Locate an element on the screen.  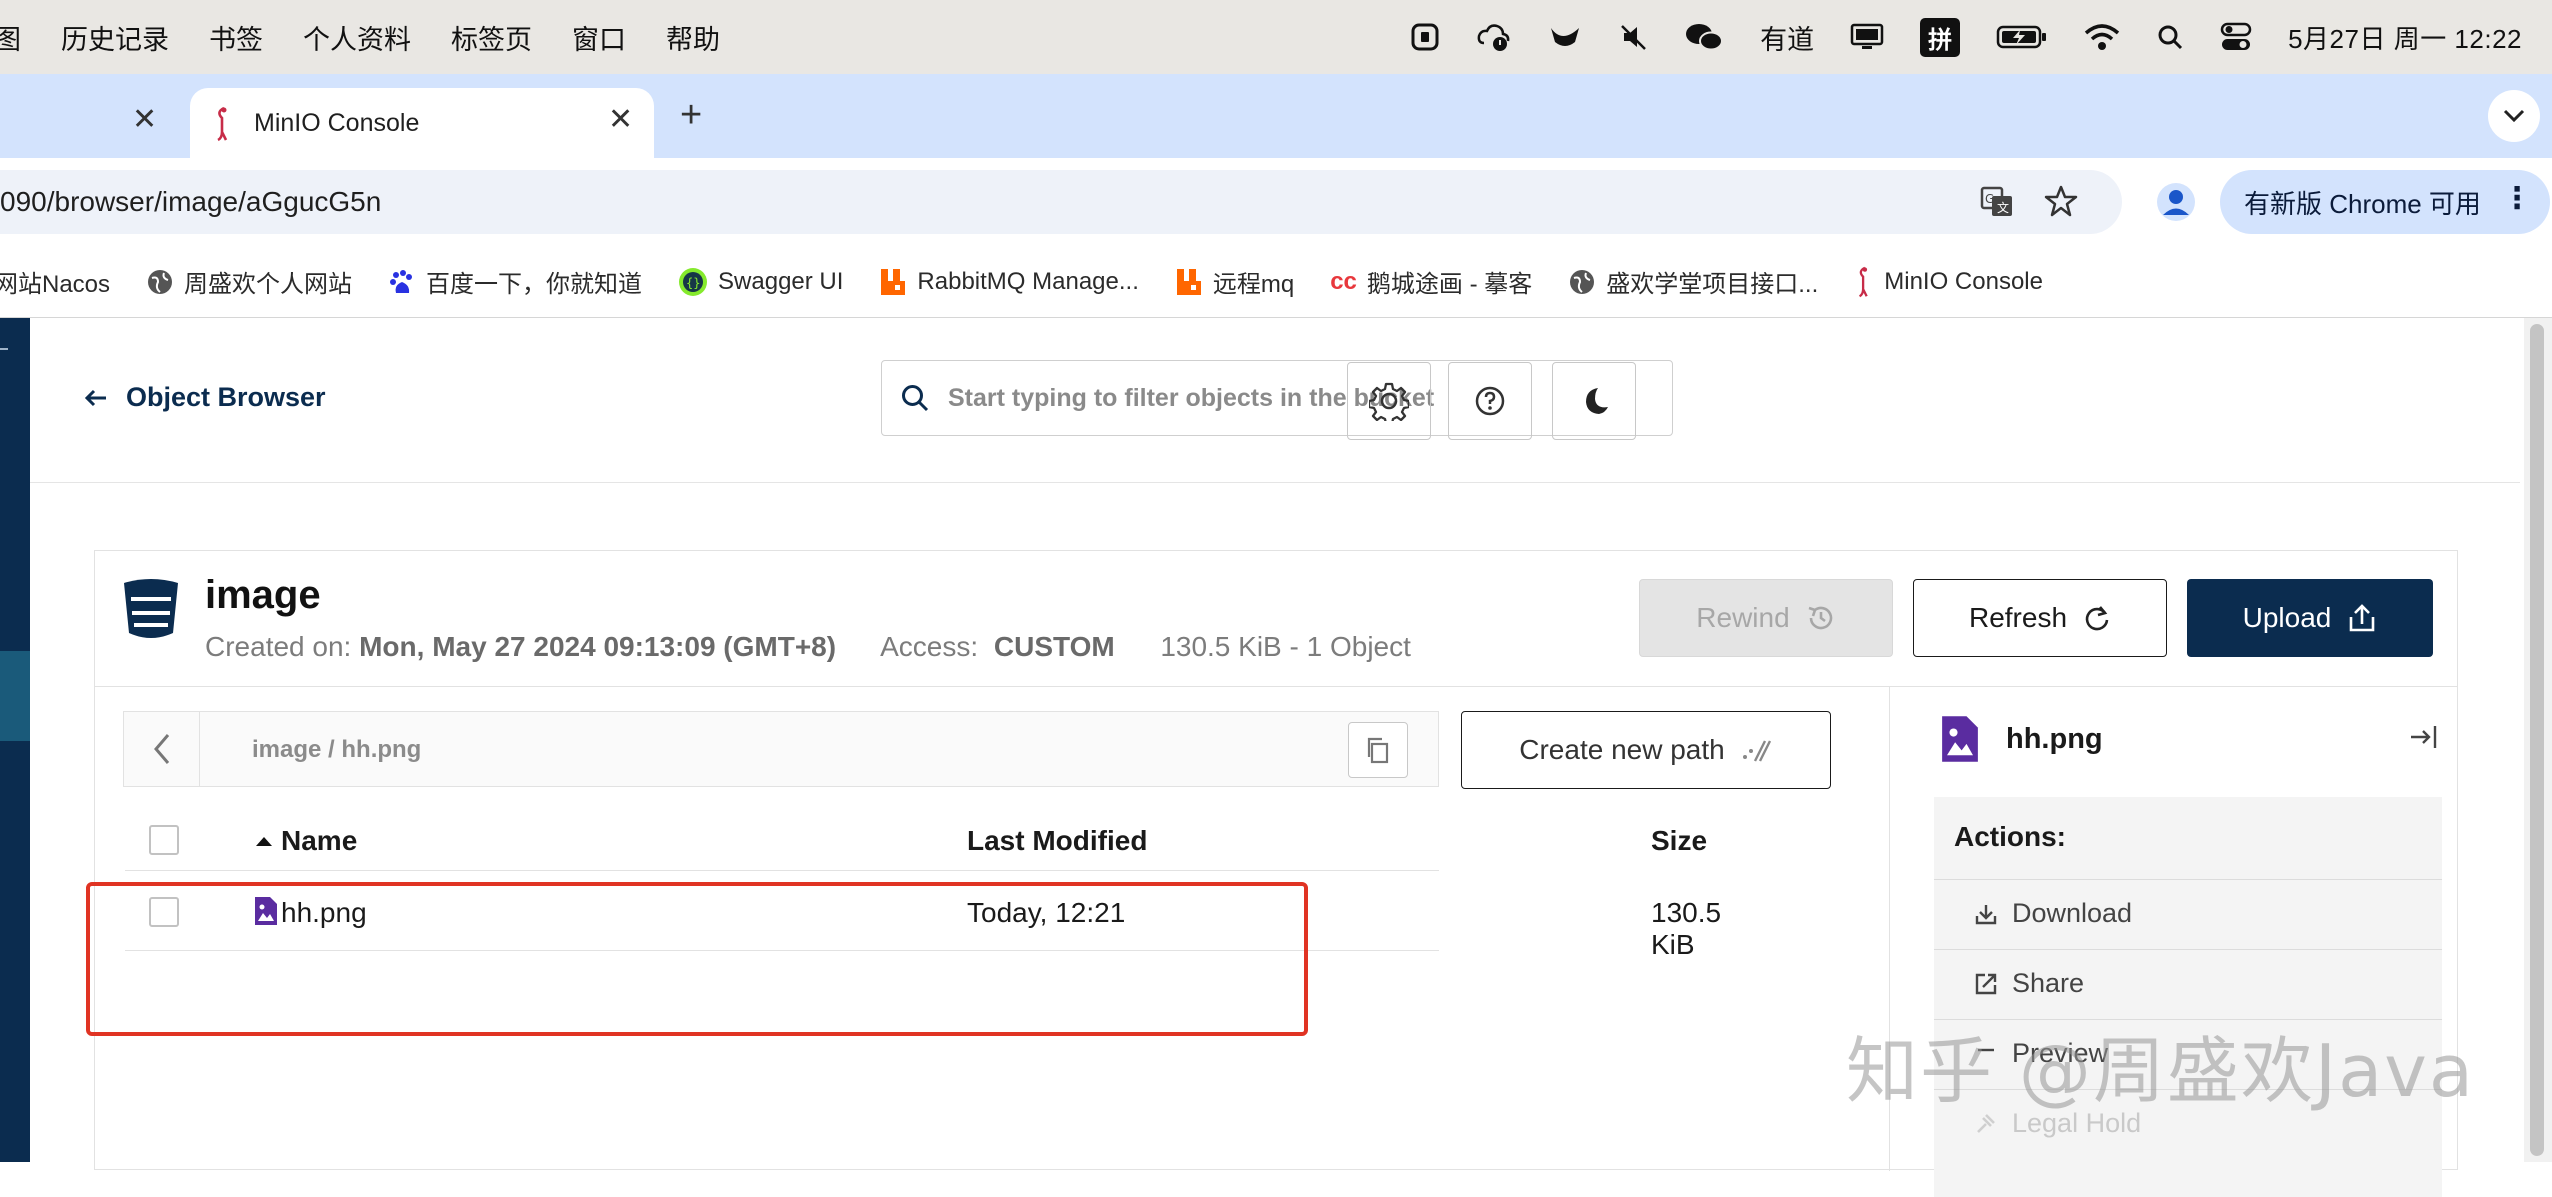
upload-button: Upload is located at coordinates (2310, 618).